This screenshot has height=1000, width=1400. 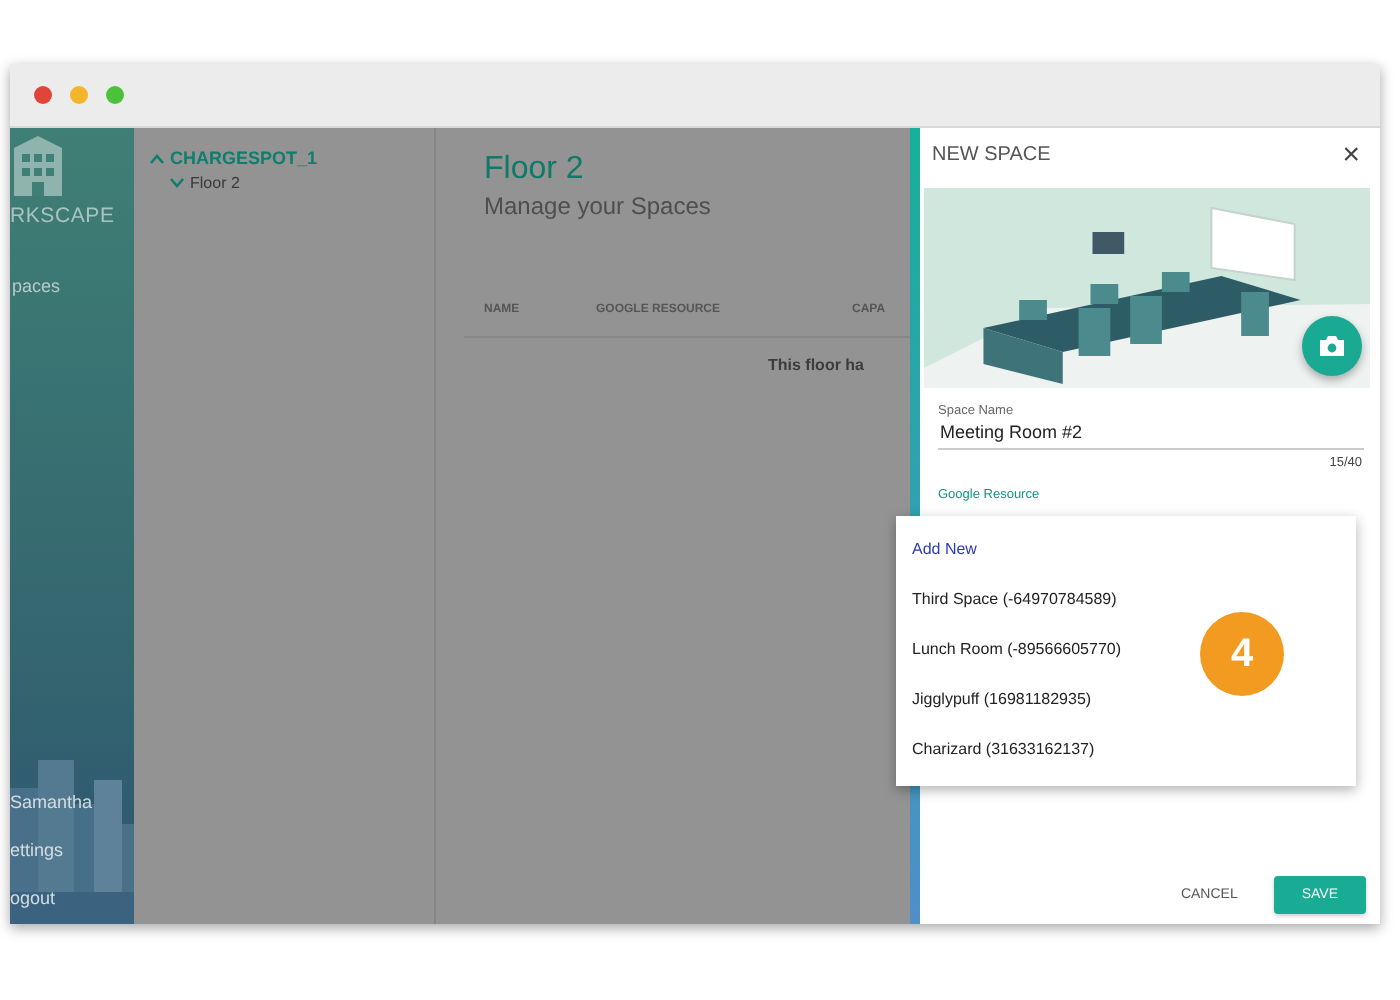 What do you see at coordinates (1017, 649) in the screenshot?
I see `menu-item: Lunch Room (-89566605770)` at bounding box center [1017, 649].